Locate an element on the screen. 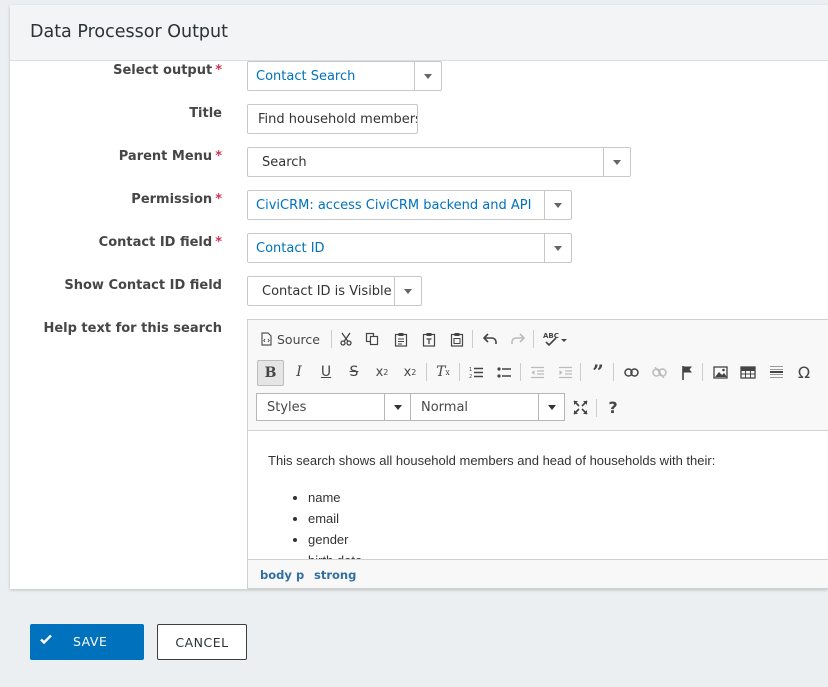 Image resolution: width=828 pixels, height=687 pixels. underline-icon: U is located at coordinates (326, 372).